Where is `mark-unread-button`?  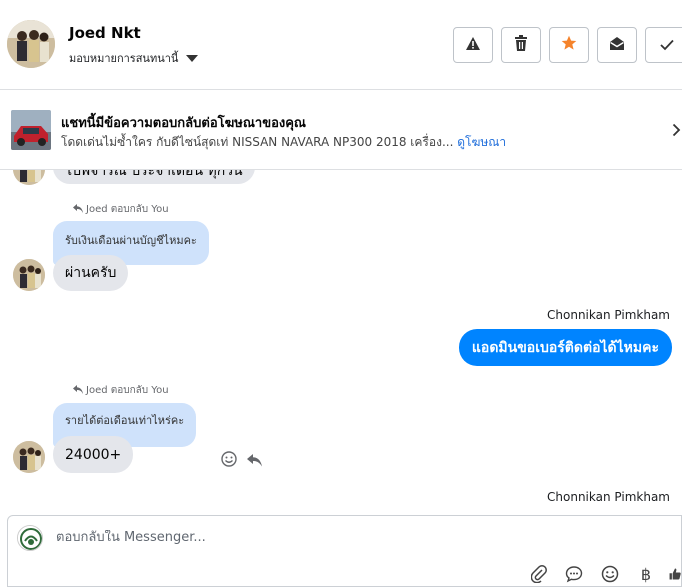 mark-unread-button is located at coordinates (617, 45).